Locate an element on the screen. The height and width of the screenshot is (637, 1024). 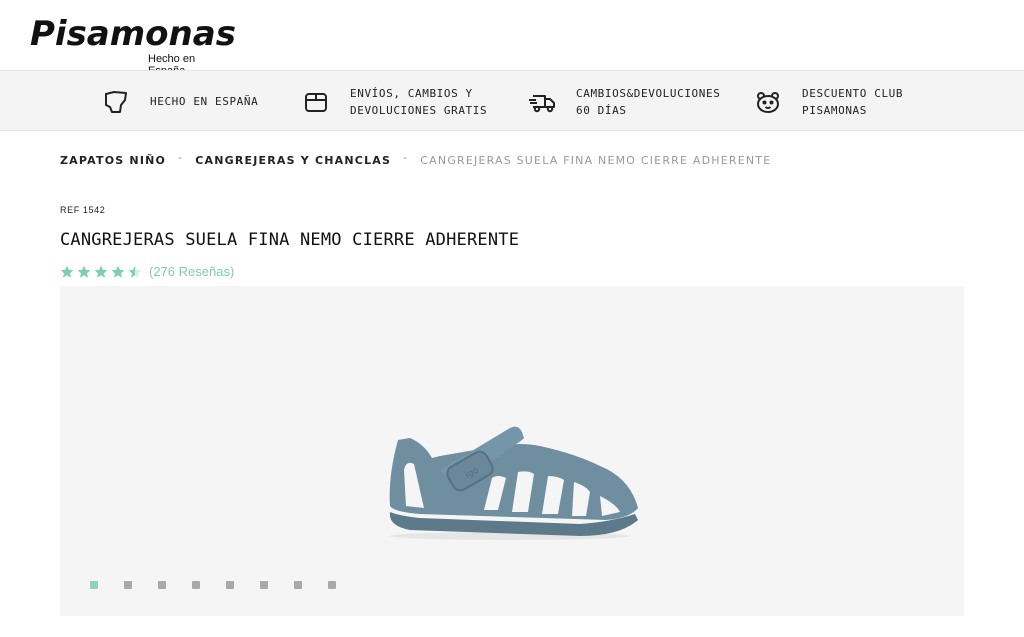
site-header: Pisamonas Hecho en España is located at coordinates (512, 38).